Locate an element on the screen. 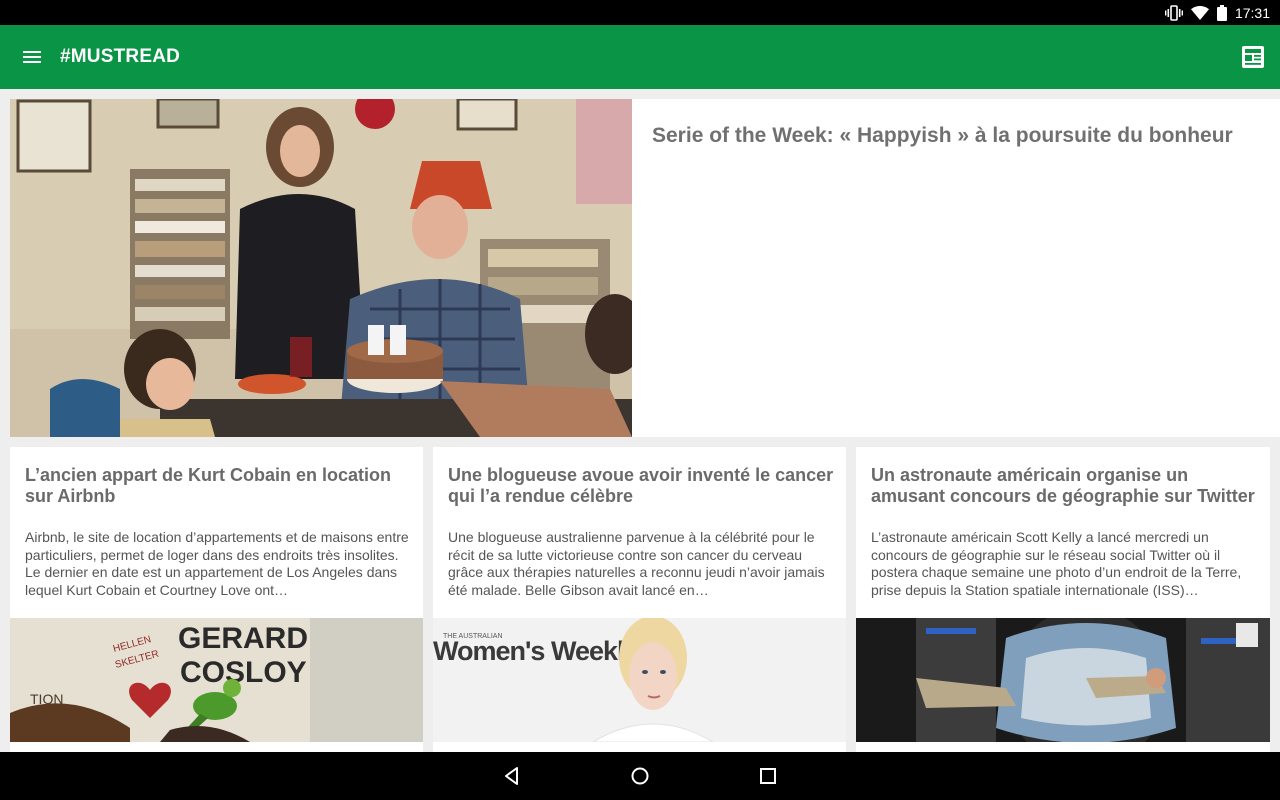 Image resolution: width=1280 pixels, height=800 pixels. newspaper-icon is located at coordinates (1253, 57).